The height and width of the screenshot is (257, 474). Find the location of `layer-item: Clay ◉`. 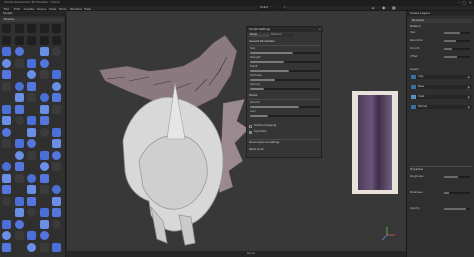

layer-item: Clay ◉ is located at coordinates (441, 77).